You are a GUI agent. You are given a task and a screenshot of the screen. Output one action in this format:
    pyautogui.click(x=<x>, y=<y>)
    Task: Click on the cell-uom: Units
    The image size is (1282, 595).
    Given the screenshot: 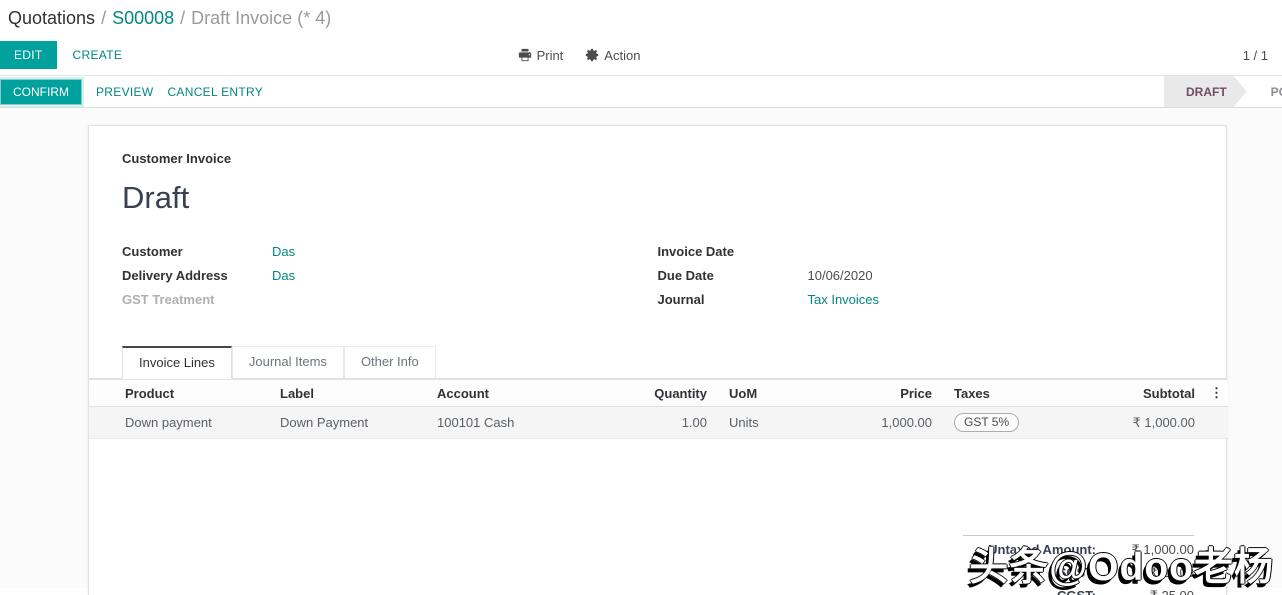 What is the action you would take?
    pyautogui.click(x=788, y=422)
    